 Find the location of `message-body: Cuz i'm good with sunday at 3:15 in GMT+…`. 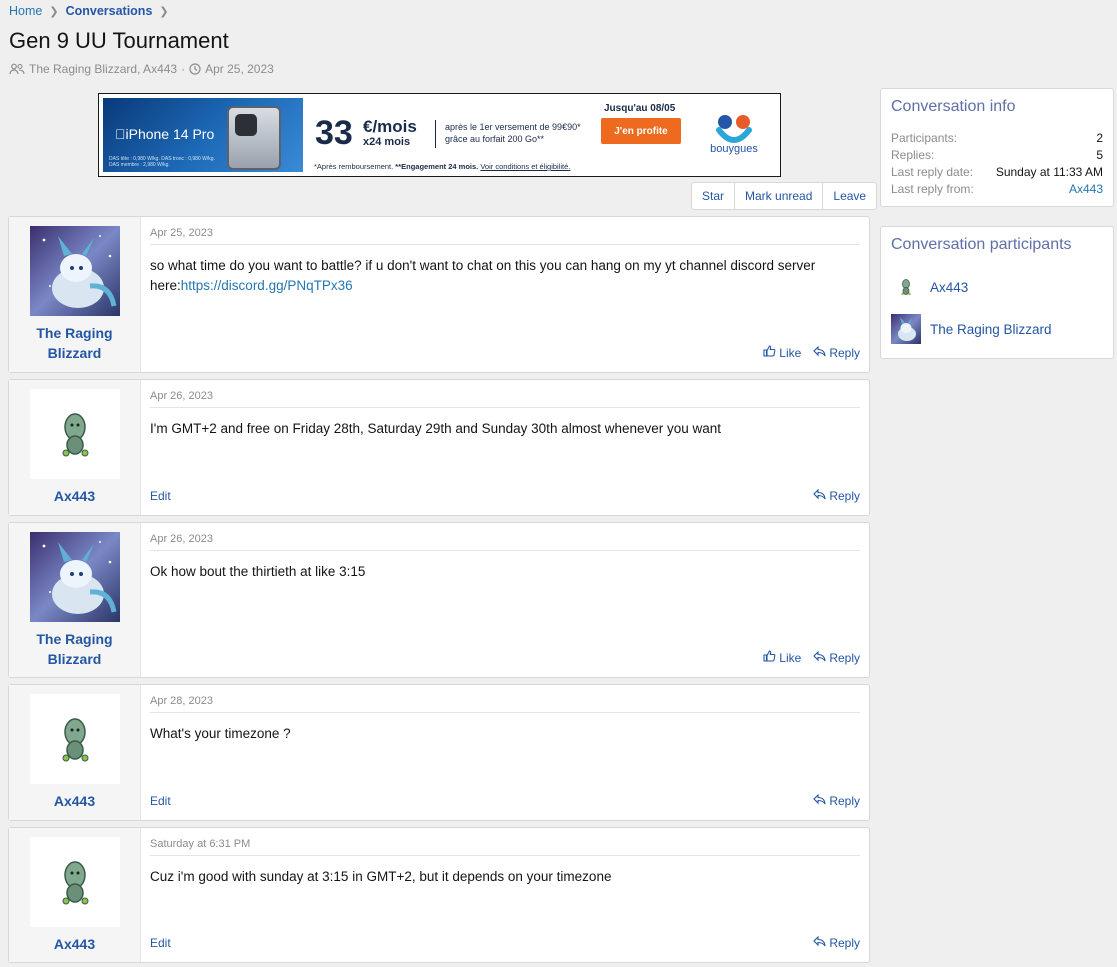

message-body: Cuz i'm good with sunday at 3:15 in GMT+… is located at coordinates (381, 876).